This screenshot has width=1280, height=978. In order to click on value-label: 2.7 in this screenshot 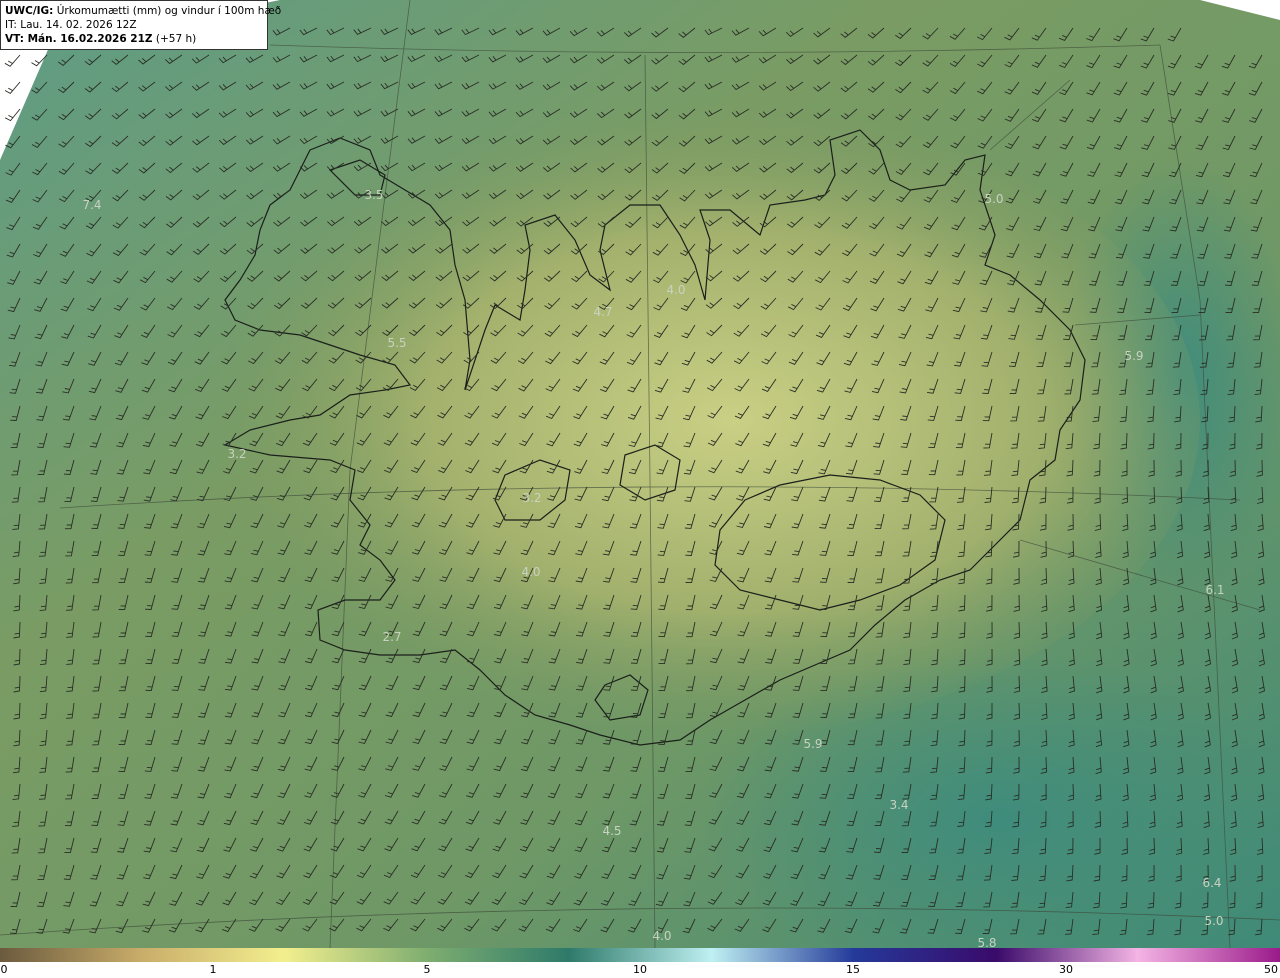, I will do `click(391, 637)`.